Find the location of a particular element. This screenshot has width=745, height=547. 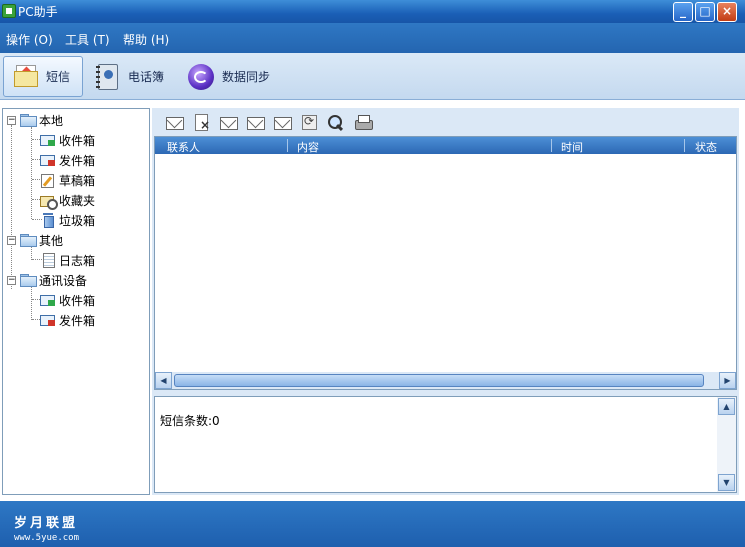

search-icon is located at coordinates (336, 122).